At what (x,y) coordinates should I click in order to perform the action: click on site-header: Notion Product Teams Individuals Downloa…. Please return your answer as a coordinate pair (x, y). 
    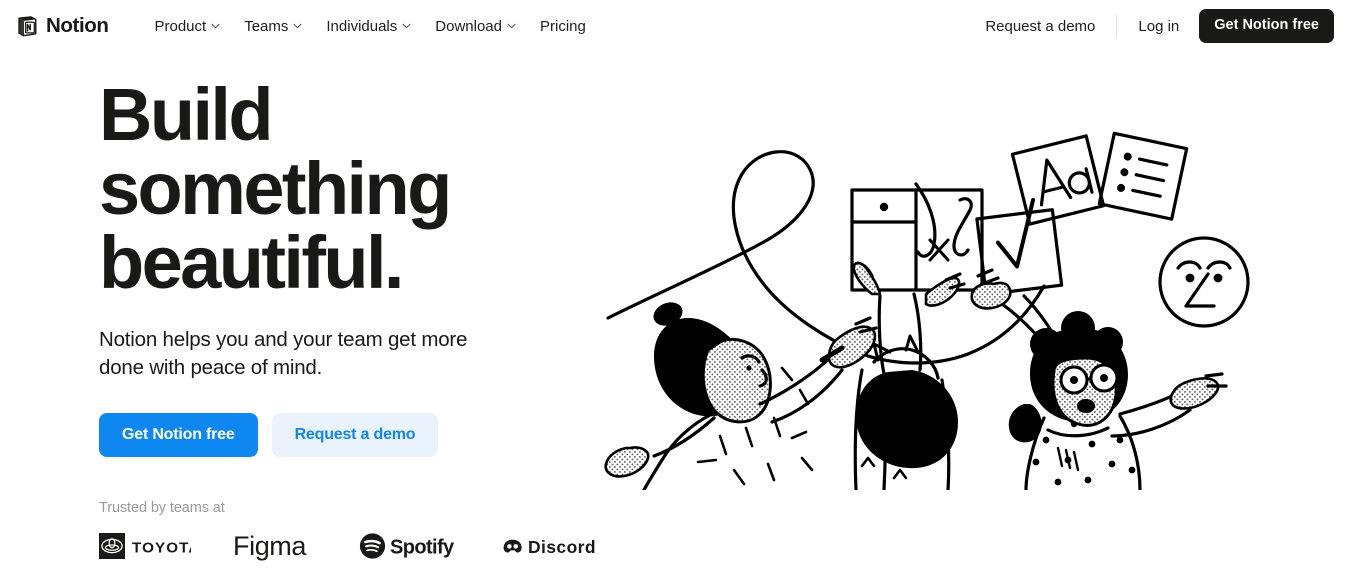
    Looking at the image, I should click on (674, 26).